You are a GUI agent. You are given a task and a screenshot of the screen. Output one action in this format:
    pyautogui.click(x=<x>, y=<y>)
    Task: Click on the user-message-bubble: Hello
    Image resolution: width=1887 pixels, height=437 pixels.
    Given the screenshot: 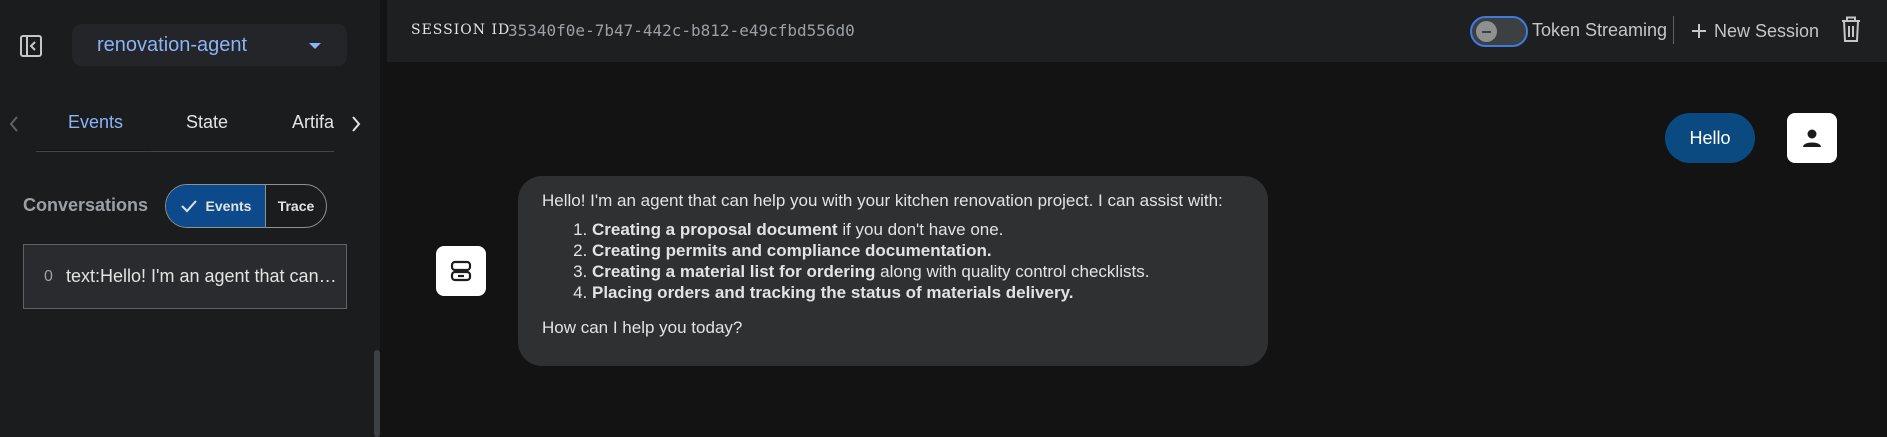 What is the action you would take?
    pyautogui.click(x=1710, y=138)
    